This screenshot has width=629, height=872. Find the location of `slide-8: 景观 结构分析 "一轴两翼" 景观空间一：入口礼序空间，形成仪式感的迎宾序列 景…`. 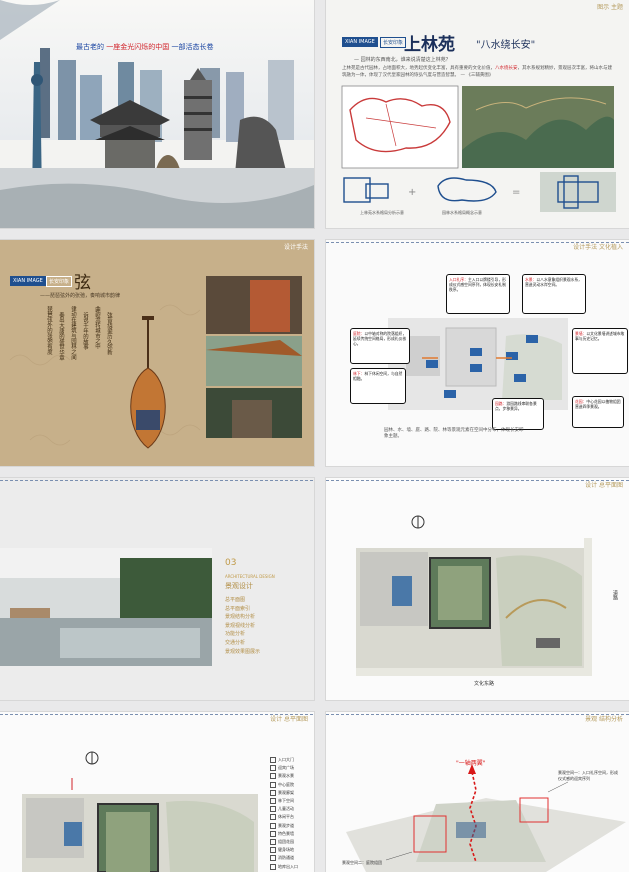

slide-8: 景观 结构分析 "一轴两翼" 景观空间一：入口礼序空间，形成仪式感的迎宾序列 景… is located at coordinates (477, 792).